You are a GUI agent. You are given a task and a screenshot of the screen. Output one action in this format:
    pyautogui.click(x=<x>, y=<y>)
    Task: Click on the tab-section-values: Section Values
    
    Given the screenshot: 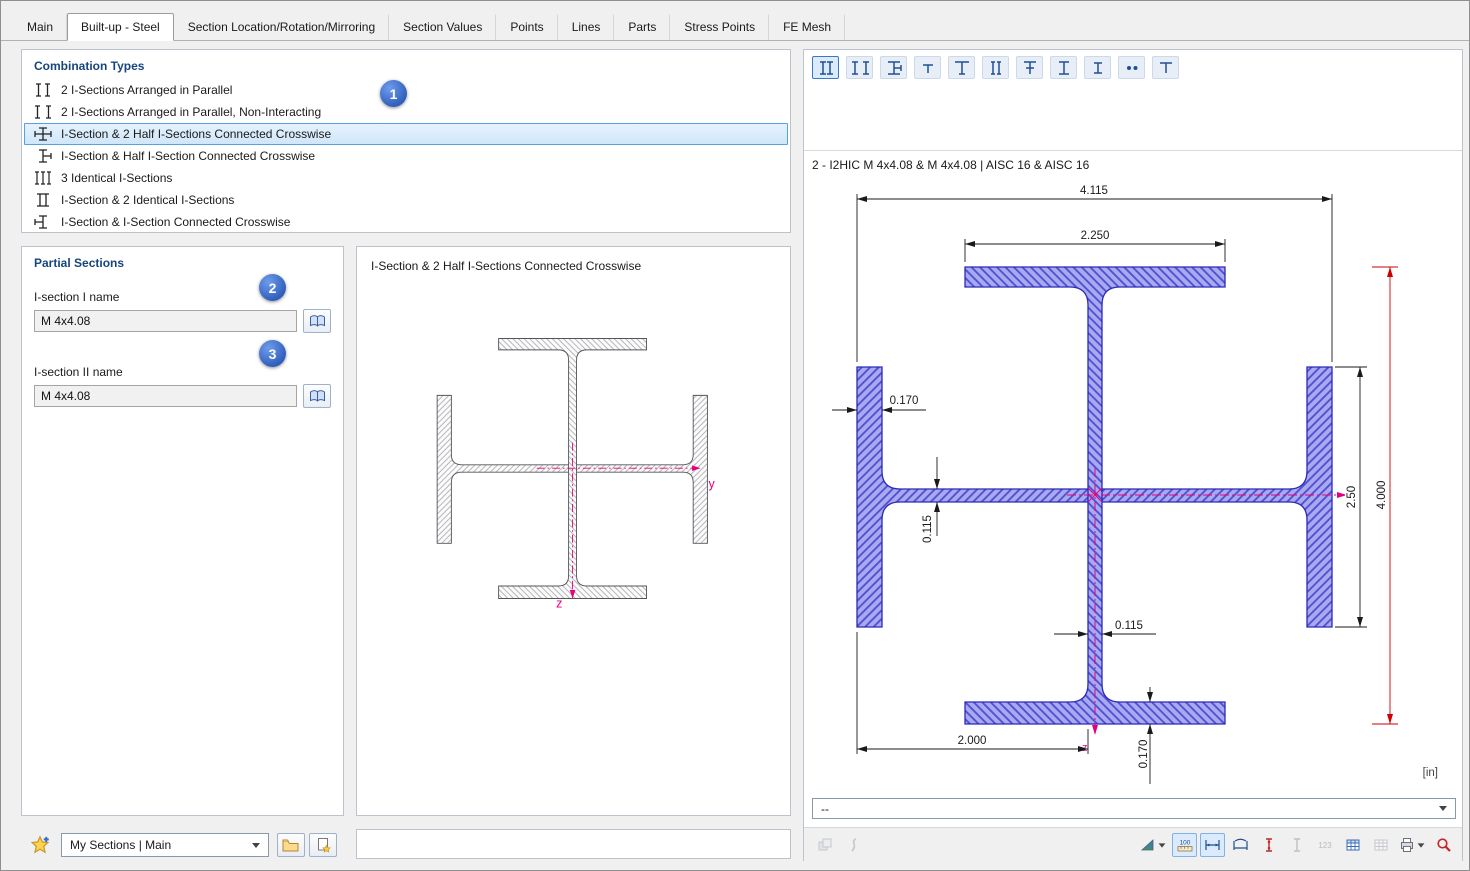 What is the action you would take?
    pyautogui.click(x=443, y=27)
    